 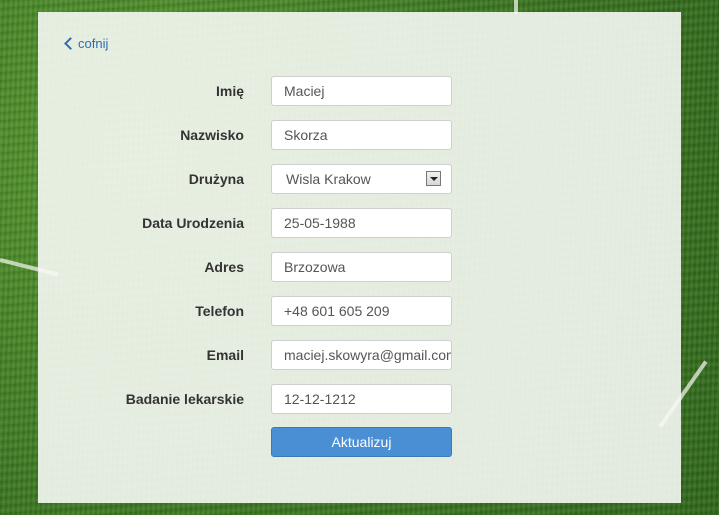 I want to click on form-row-first-name: Imię Maciej, so click(x=359, y=91).